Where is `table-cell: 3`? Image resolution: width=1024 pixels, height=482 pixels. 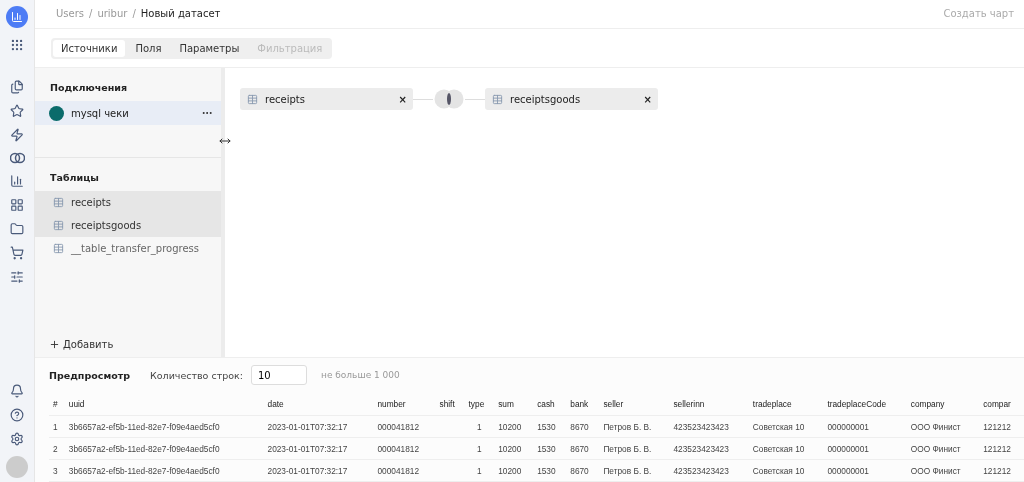 table-cell: 3 is located at coordinates (57, 470).